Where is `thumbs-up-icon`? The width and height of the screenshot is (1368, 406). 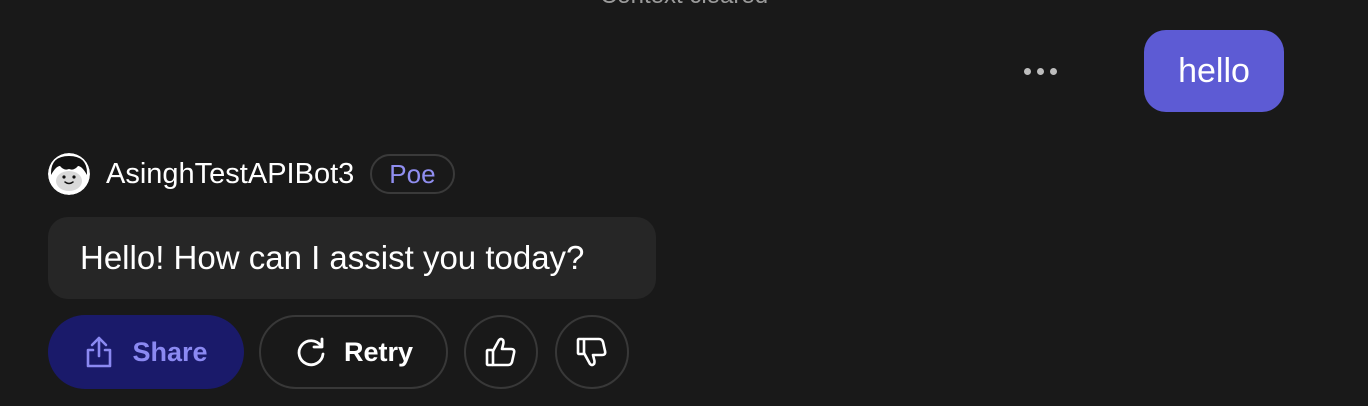 thumbs-up-icon is located at coordinates (501, 352).